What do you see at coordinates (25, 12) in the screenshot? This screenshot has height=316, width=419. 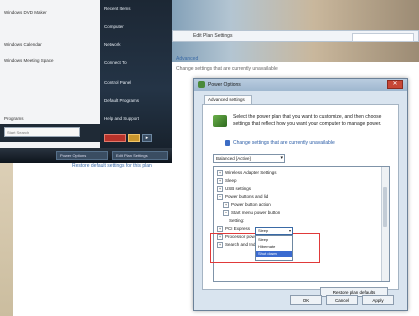 I see `start-item-dvd-maker: Windows DVD Maker` at bounding box center [25, 12].